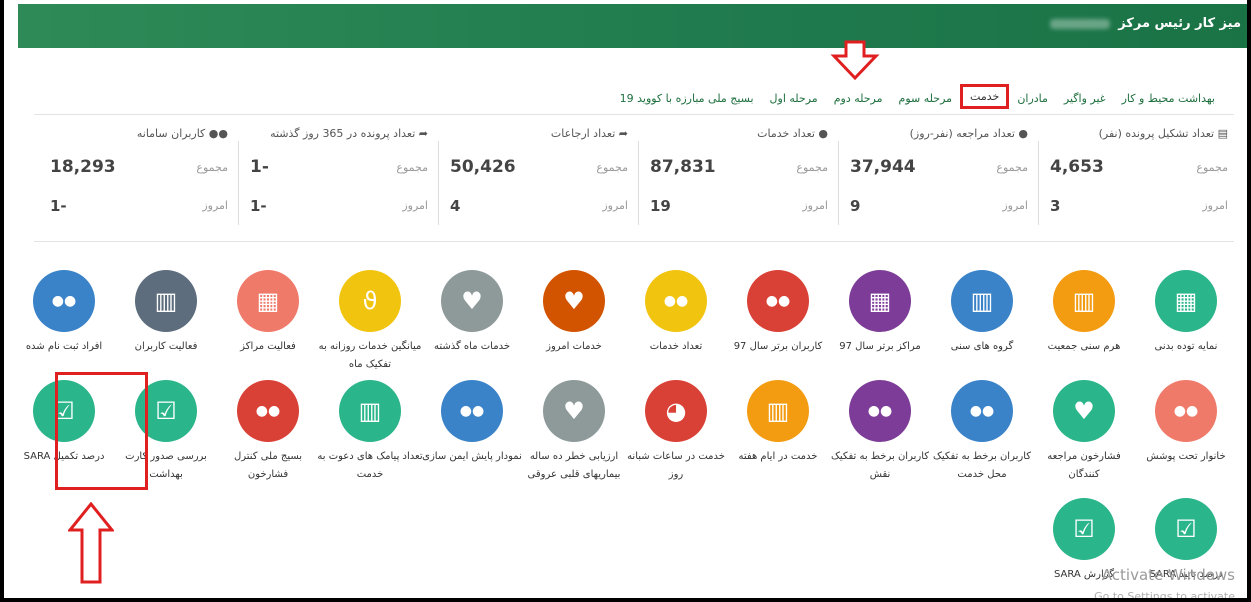  What do you see at coordinates (676, 465) in the screenshot?
I see `tile-label: خدمت در ساعات شبانه روز` at bounding box center [676, 465].